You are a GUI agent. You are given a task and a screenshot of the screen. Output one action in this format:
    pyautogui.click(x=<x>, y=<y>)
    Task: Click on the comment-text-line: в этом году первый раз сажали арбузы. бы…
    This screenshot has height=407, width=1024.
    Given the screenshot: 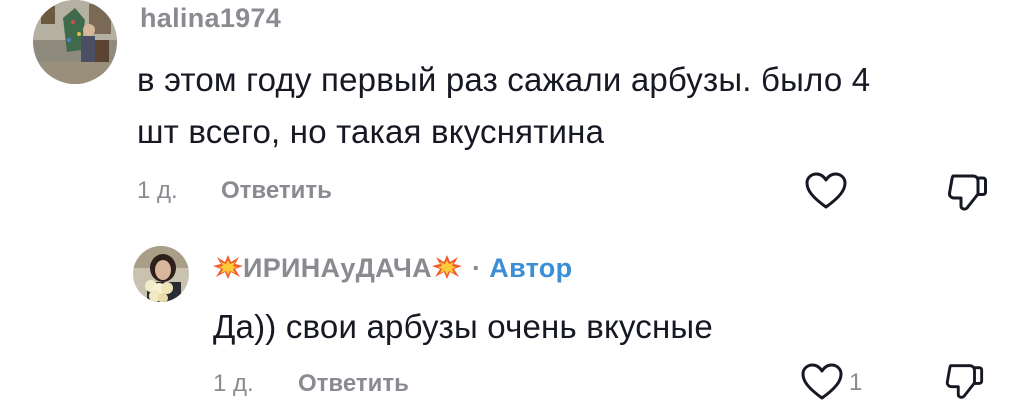 What is the action you would take?
    pyautogui.click(x=504, y=79)
    